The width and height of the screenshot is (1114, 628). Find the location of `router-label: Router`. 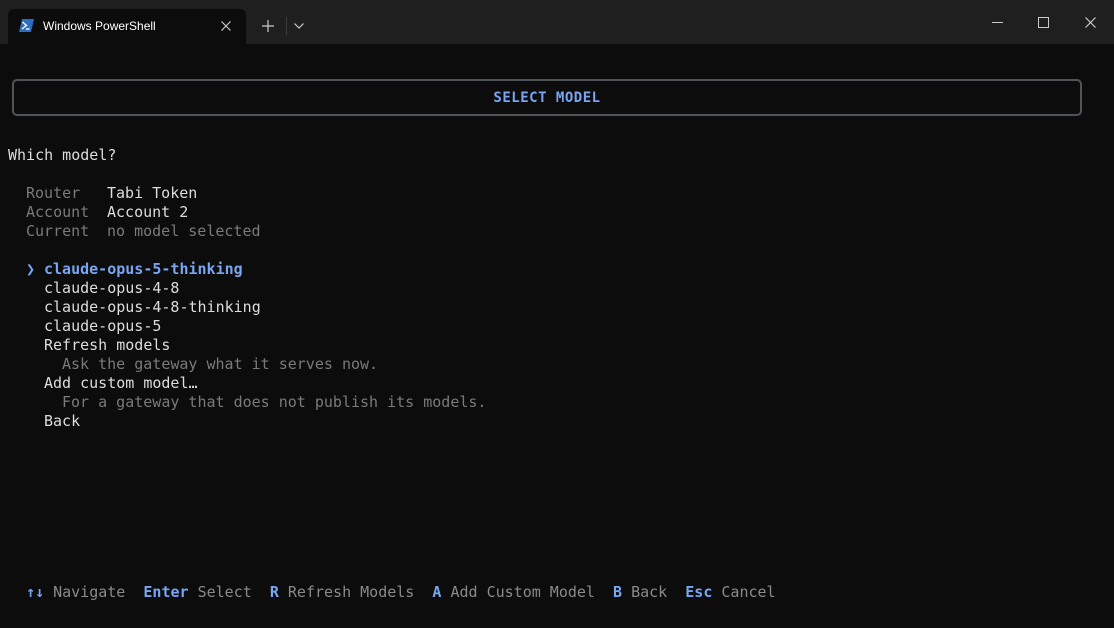

router-label: Router is located at coordinates (53, 193).